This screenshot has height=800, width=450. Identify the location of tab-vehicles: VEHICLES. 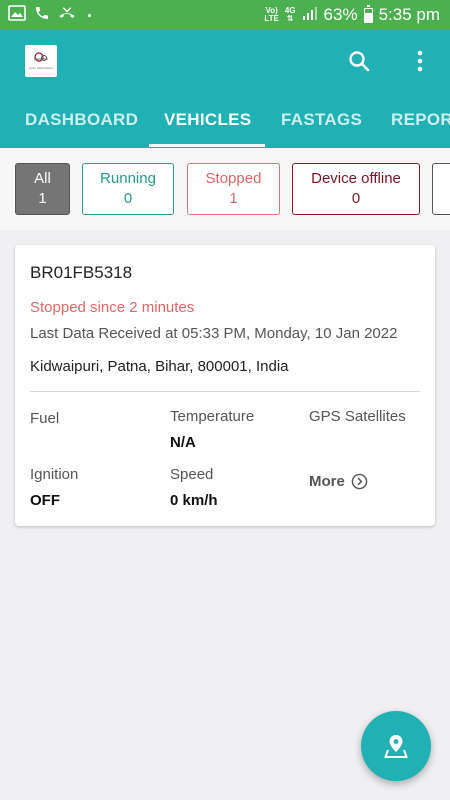
(207, 125).